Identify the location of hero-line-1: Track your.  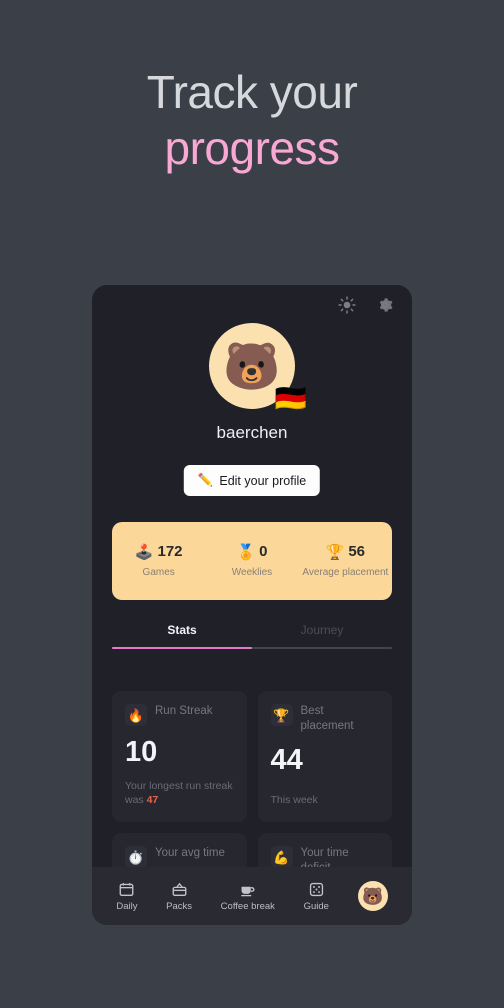
(252, 92).